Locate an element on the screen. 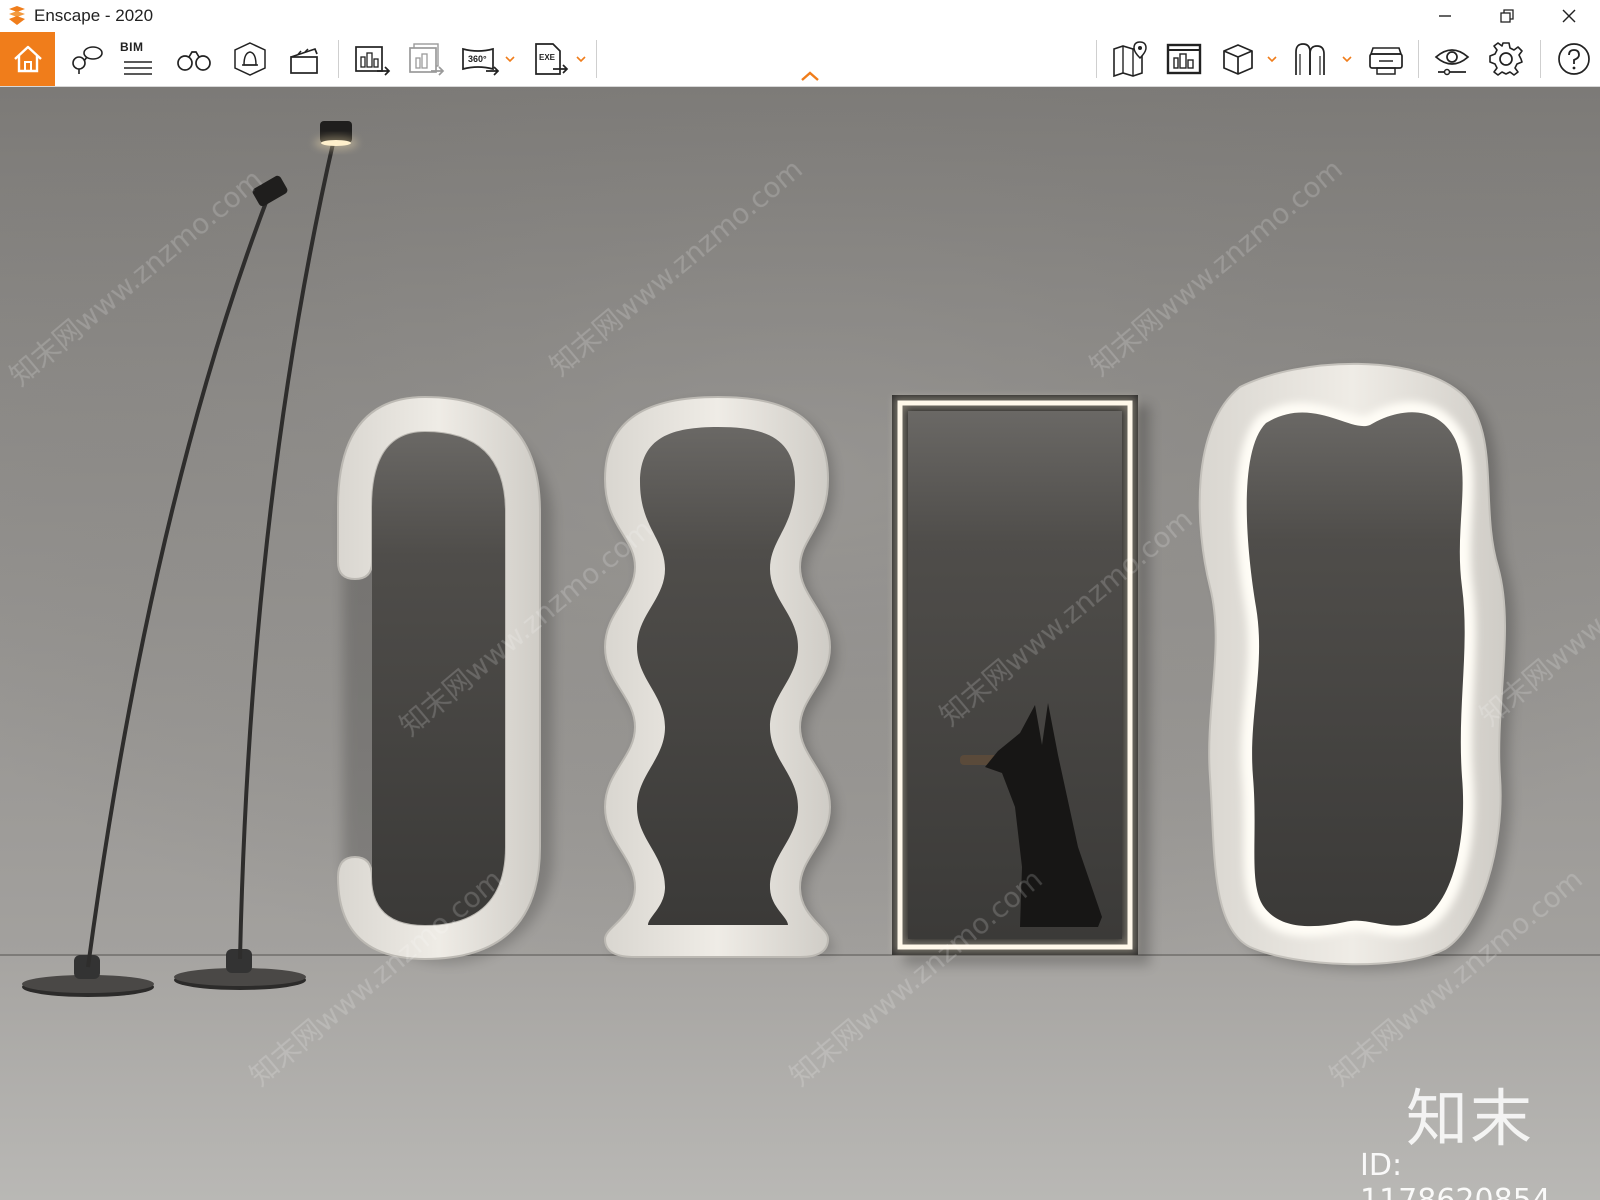 Image resolution: width=1600 pixels, height=1200 pixels. gear-icon is located at coordinates (1506, 59).